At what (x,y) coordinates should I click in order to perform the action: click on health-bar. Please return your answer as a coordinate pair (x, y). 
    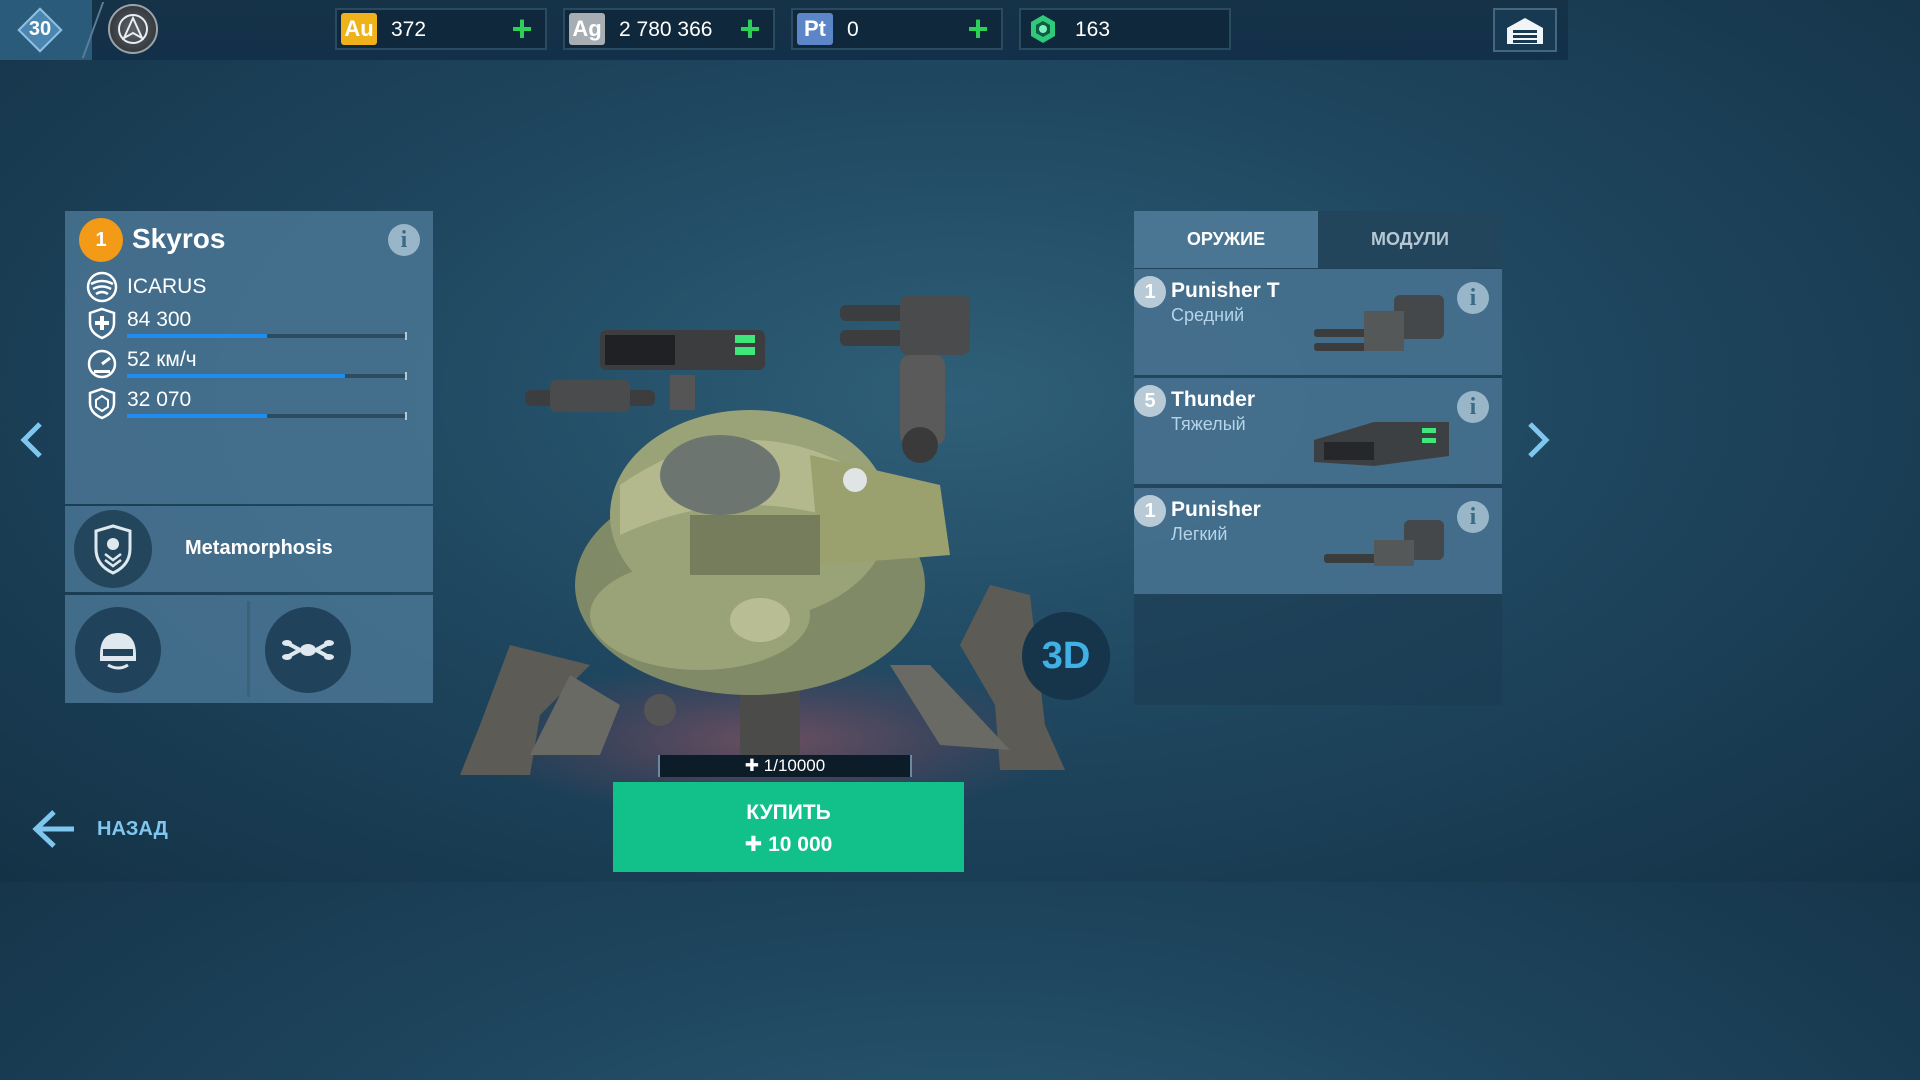
    Looking at the image, I should click on (267, 336).